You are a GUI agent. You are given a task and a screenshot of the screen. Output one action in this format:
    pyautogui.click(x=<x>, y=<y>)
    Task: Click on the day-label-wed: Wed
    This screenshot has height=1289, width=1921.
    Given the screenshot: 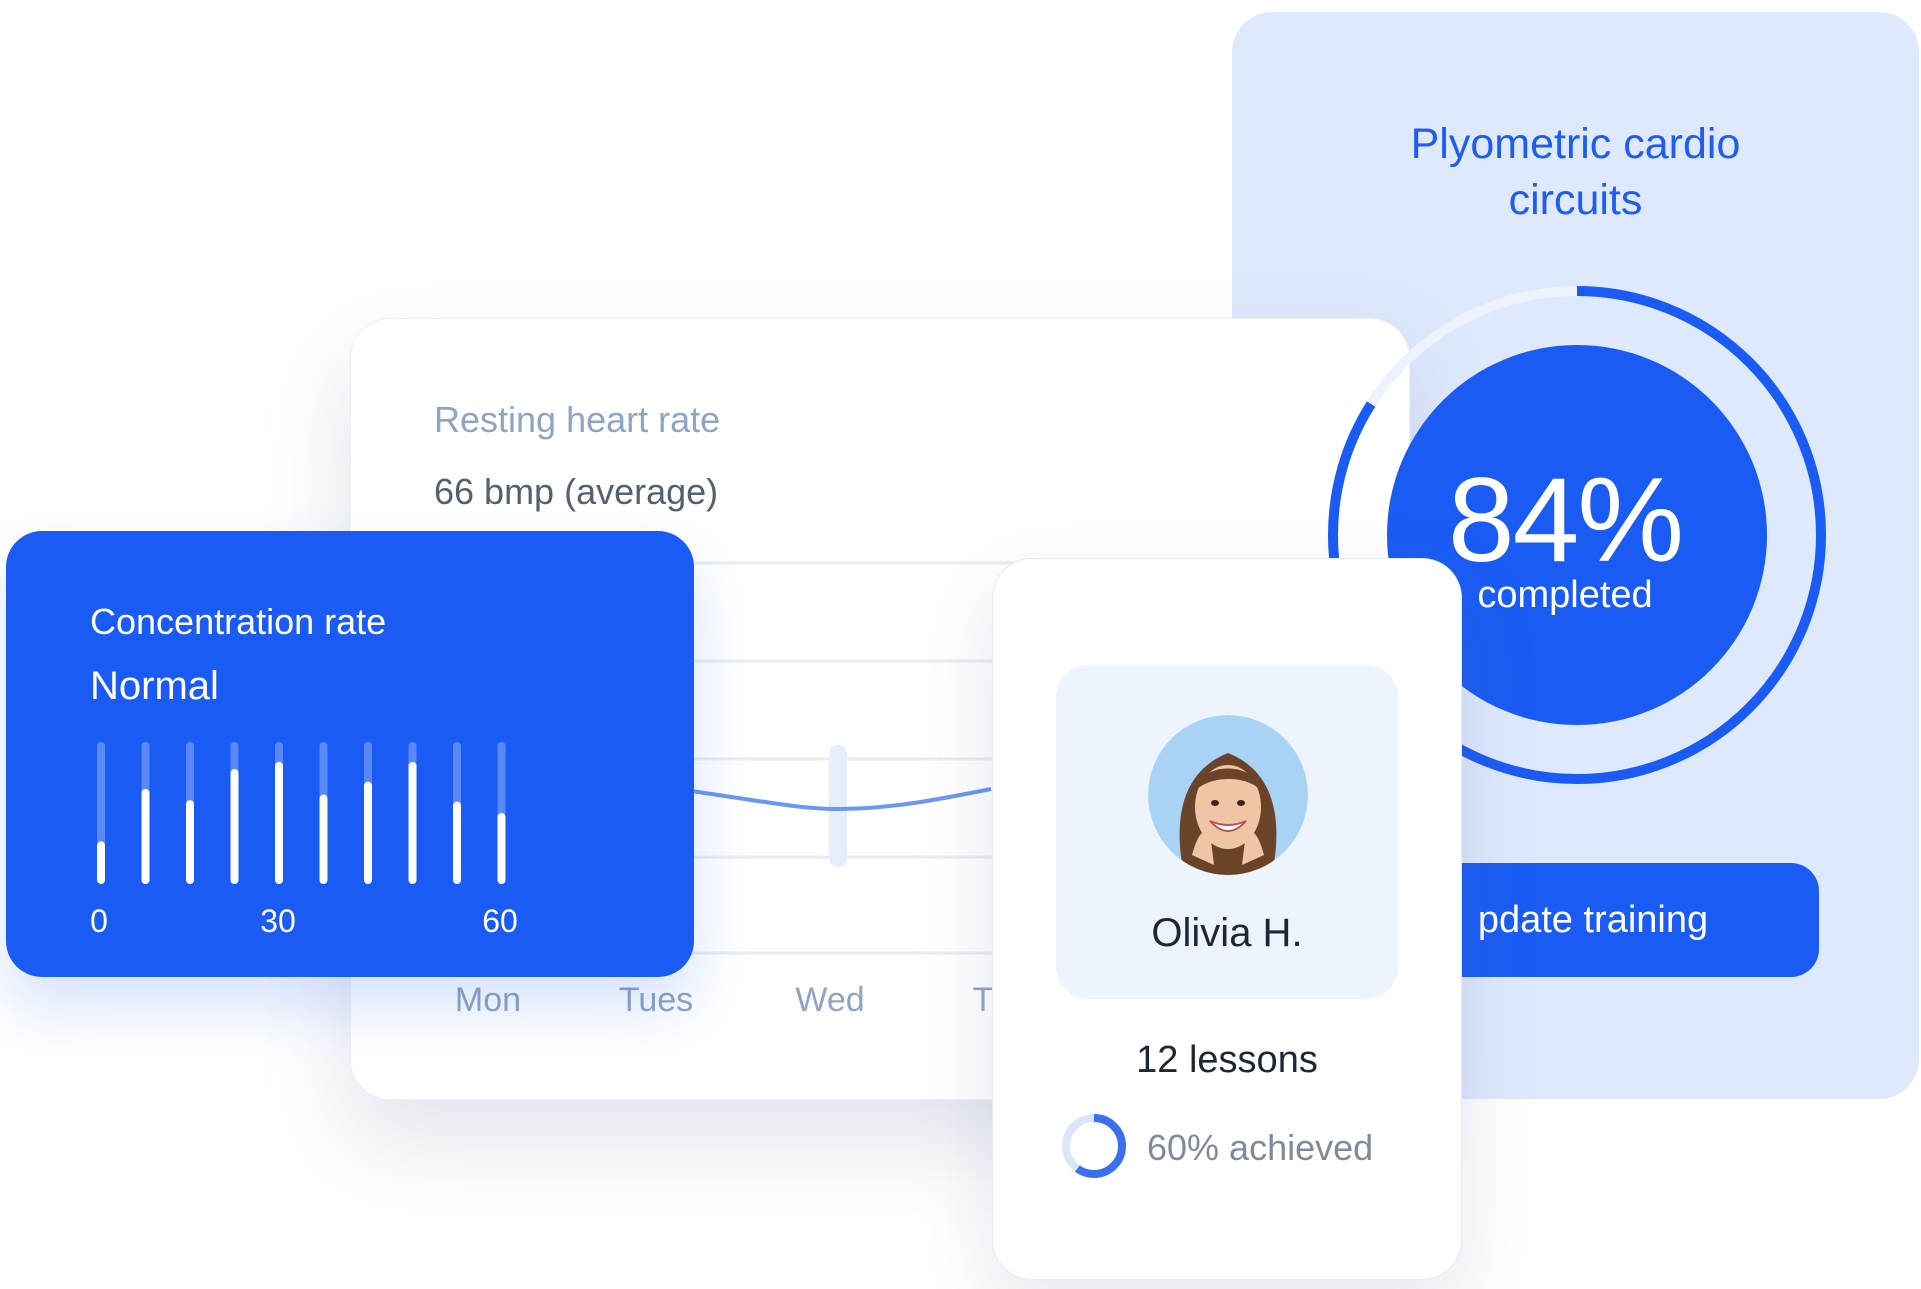 What is the action you would take?
    pyautogui.click(x=830, y=1000)
    